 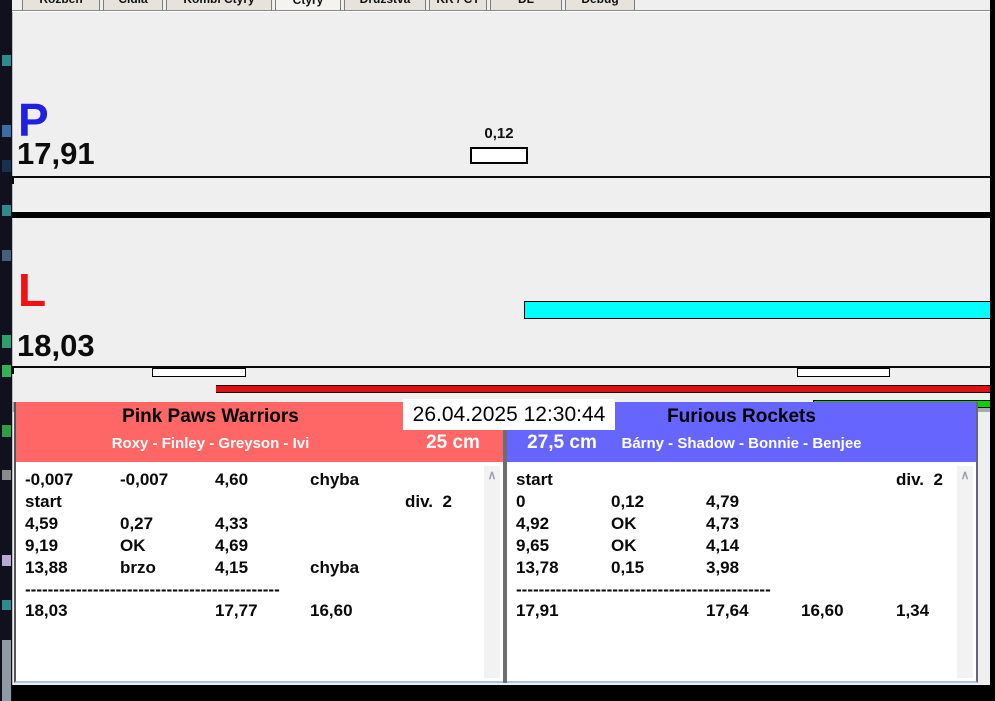 I want to click on team-left-height: 25 cm, so click(x=453, y=446).